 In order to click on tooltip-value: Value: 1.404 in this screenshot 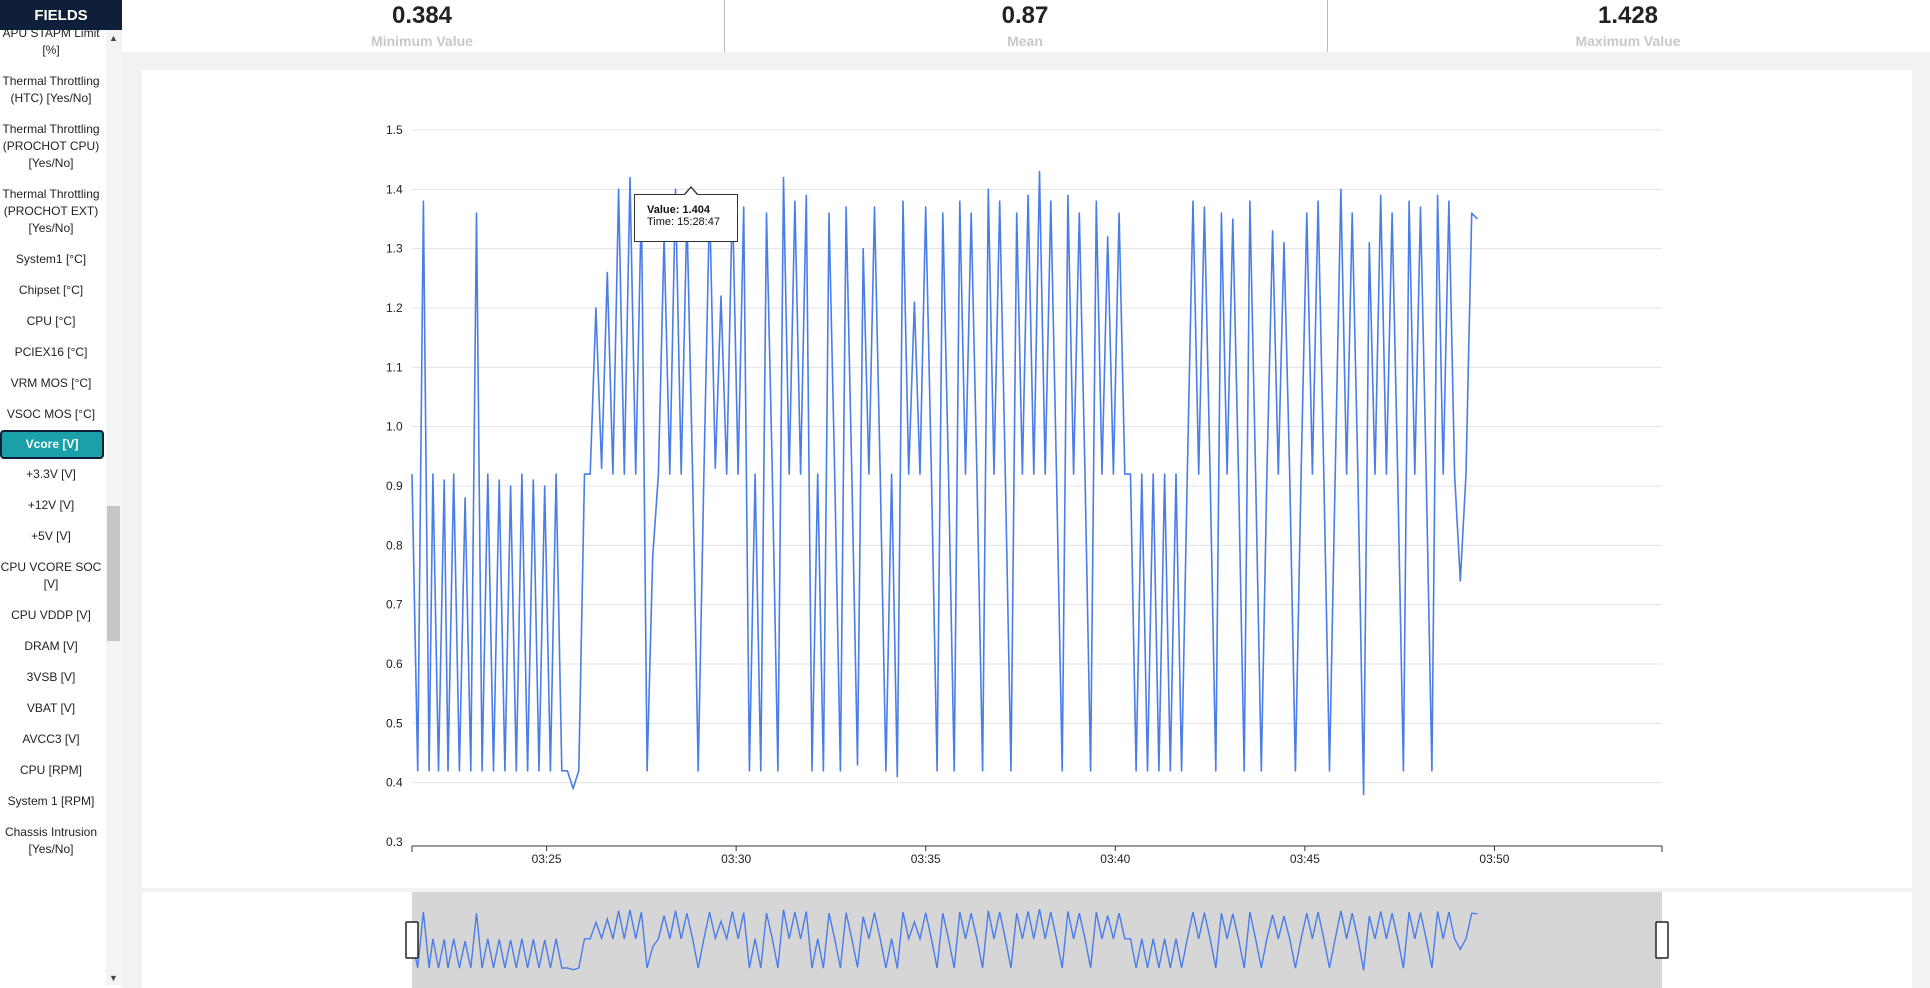, I will do `click(678, 210)`.